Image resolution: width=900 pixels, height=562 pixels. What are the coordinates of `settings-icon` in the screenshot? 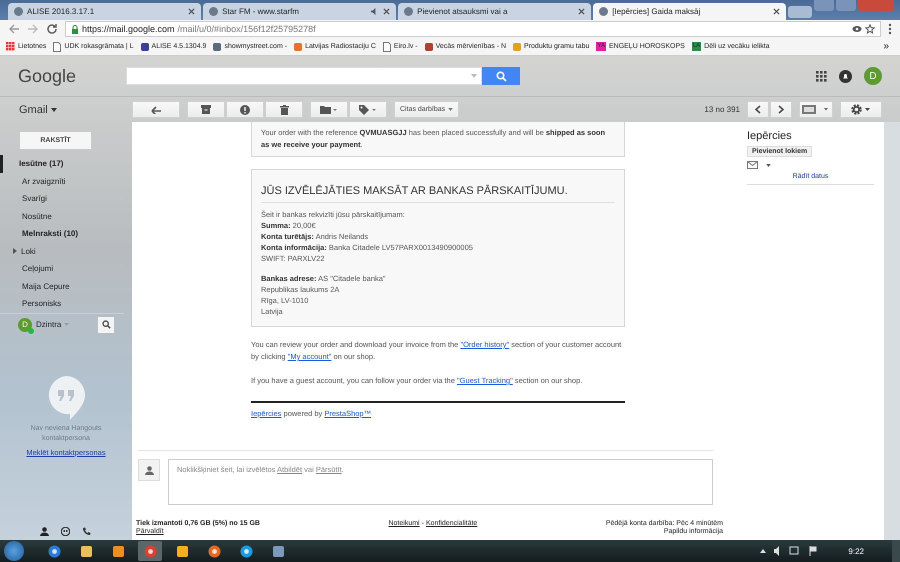 It's located at (861, 109).